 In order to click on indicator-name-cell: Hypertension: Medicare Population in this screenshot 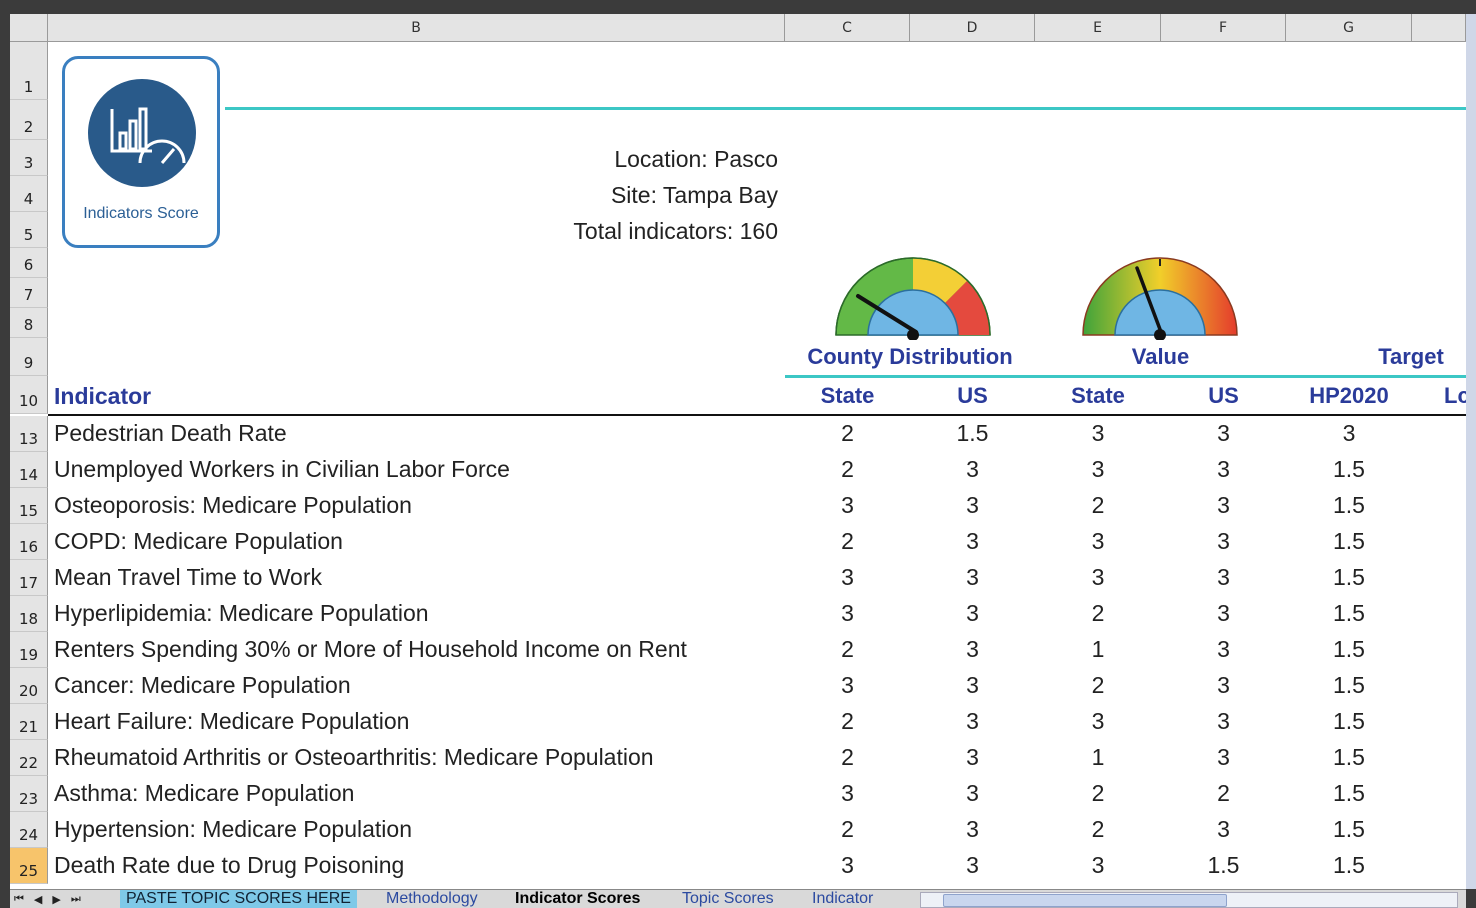, I will do `click(233, 829)`.